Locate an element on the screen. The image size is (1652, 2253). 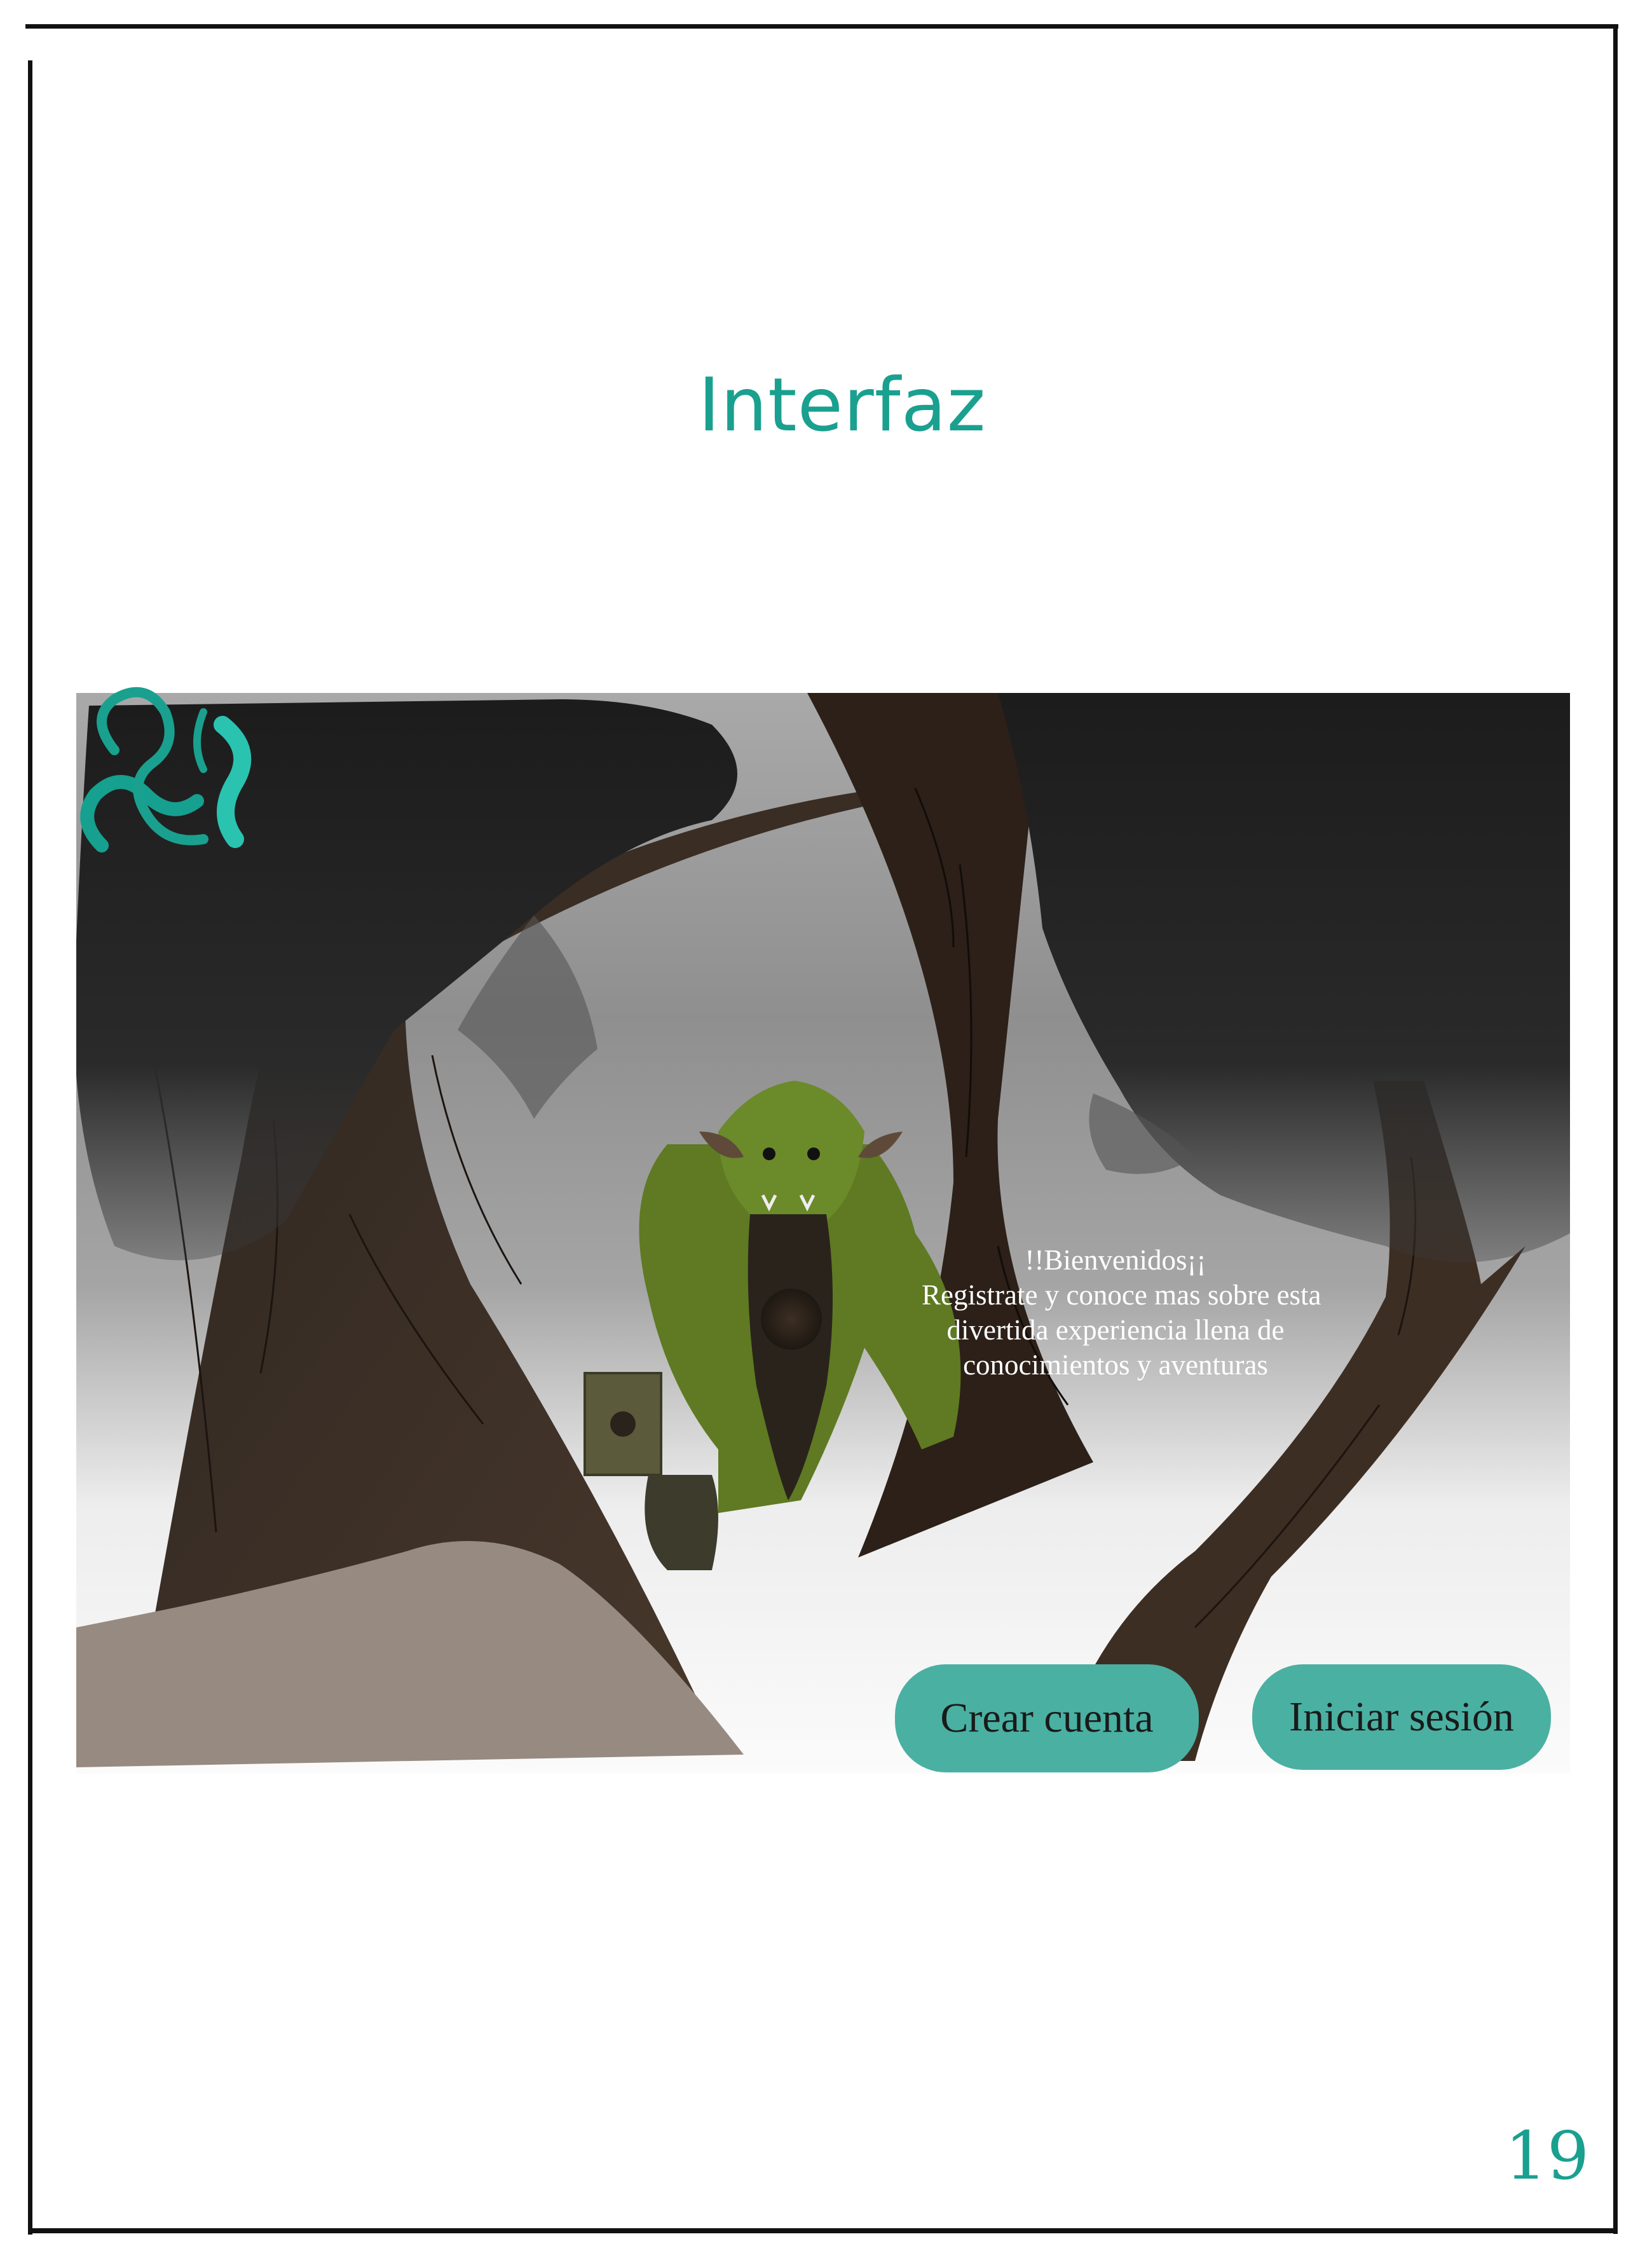
create-account-button: Crear cuenta is located at coordinates (1047, 1718).